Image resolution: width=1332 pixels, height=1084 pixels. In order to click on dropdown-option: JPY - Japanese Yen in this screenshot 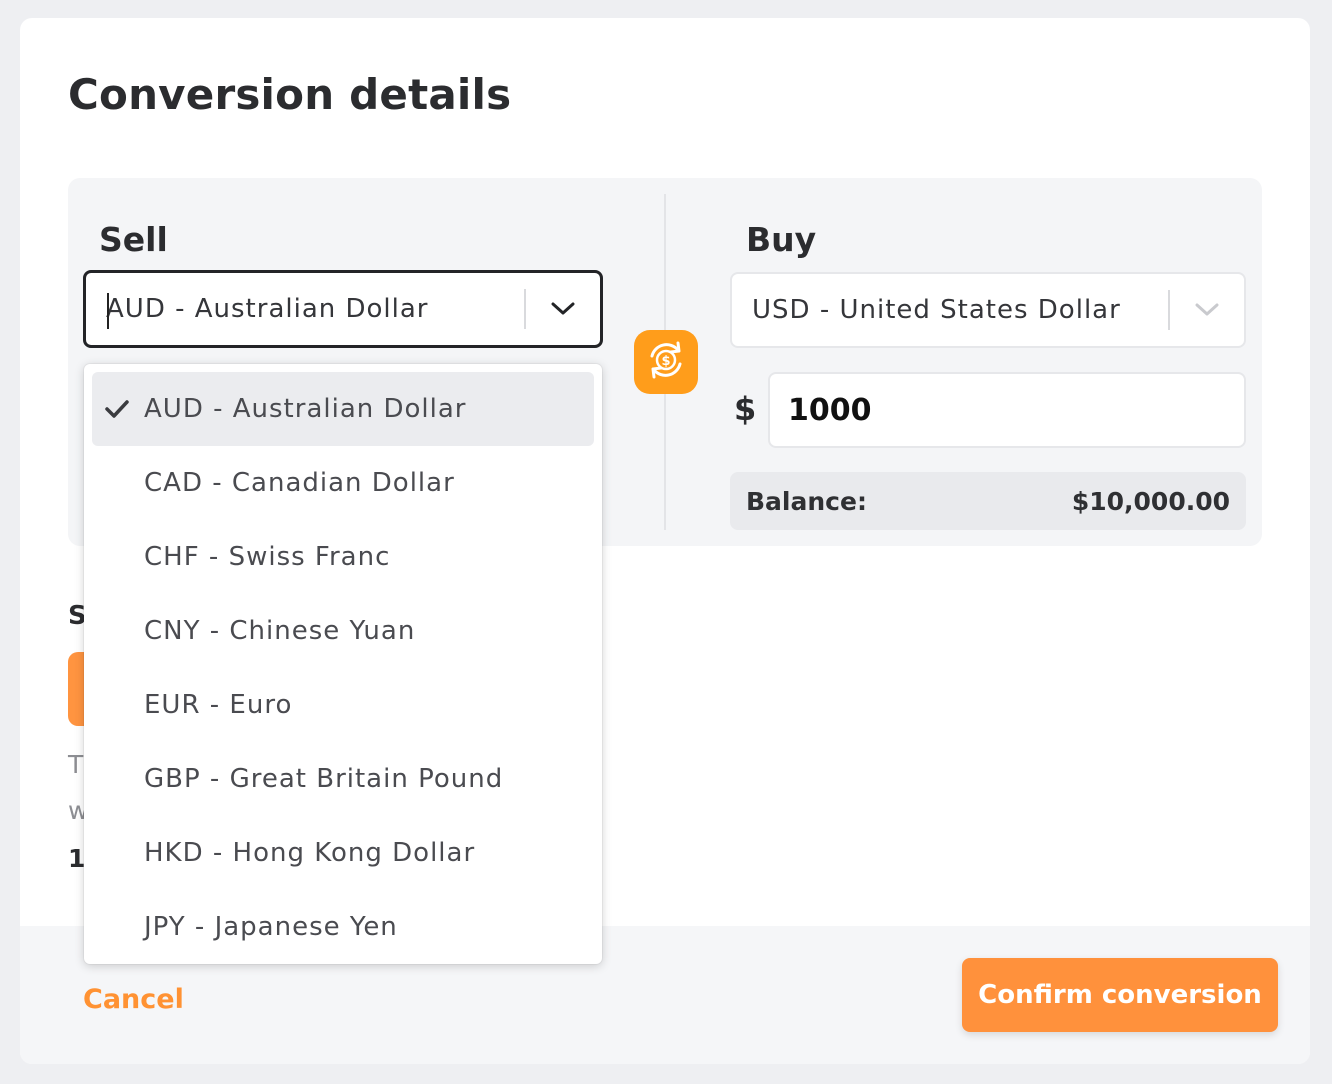, I will do `click(343, 927)`.